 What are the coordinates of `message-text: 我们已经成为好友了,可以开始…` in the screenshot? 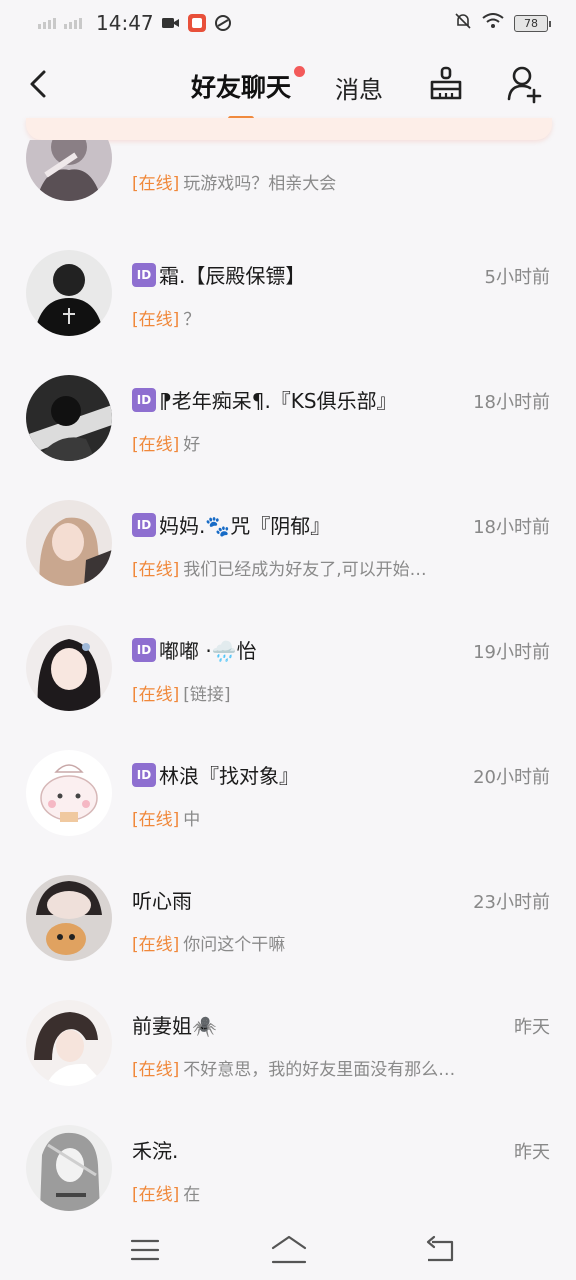 It's located at (305, 570).